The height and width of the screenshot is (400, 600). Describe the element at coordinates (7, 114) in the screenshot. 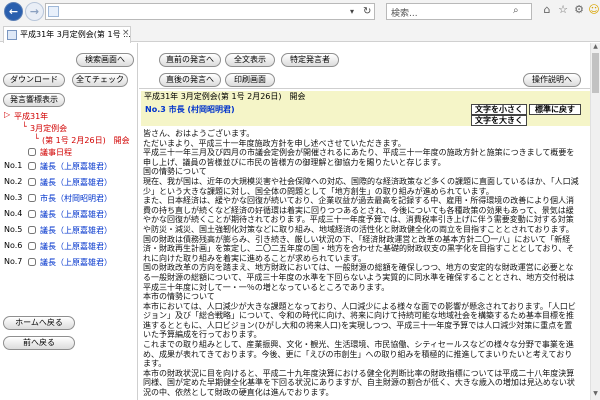

I see `tree-expand-icon: ▷` at that location.